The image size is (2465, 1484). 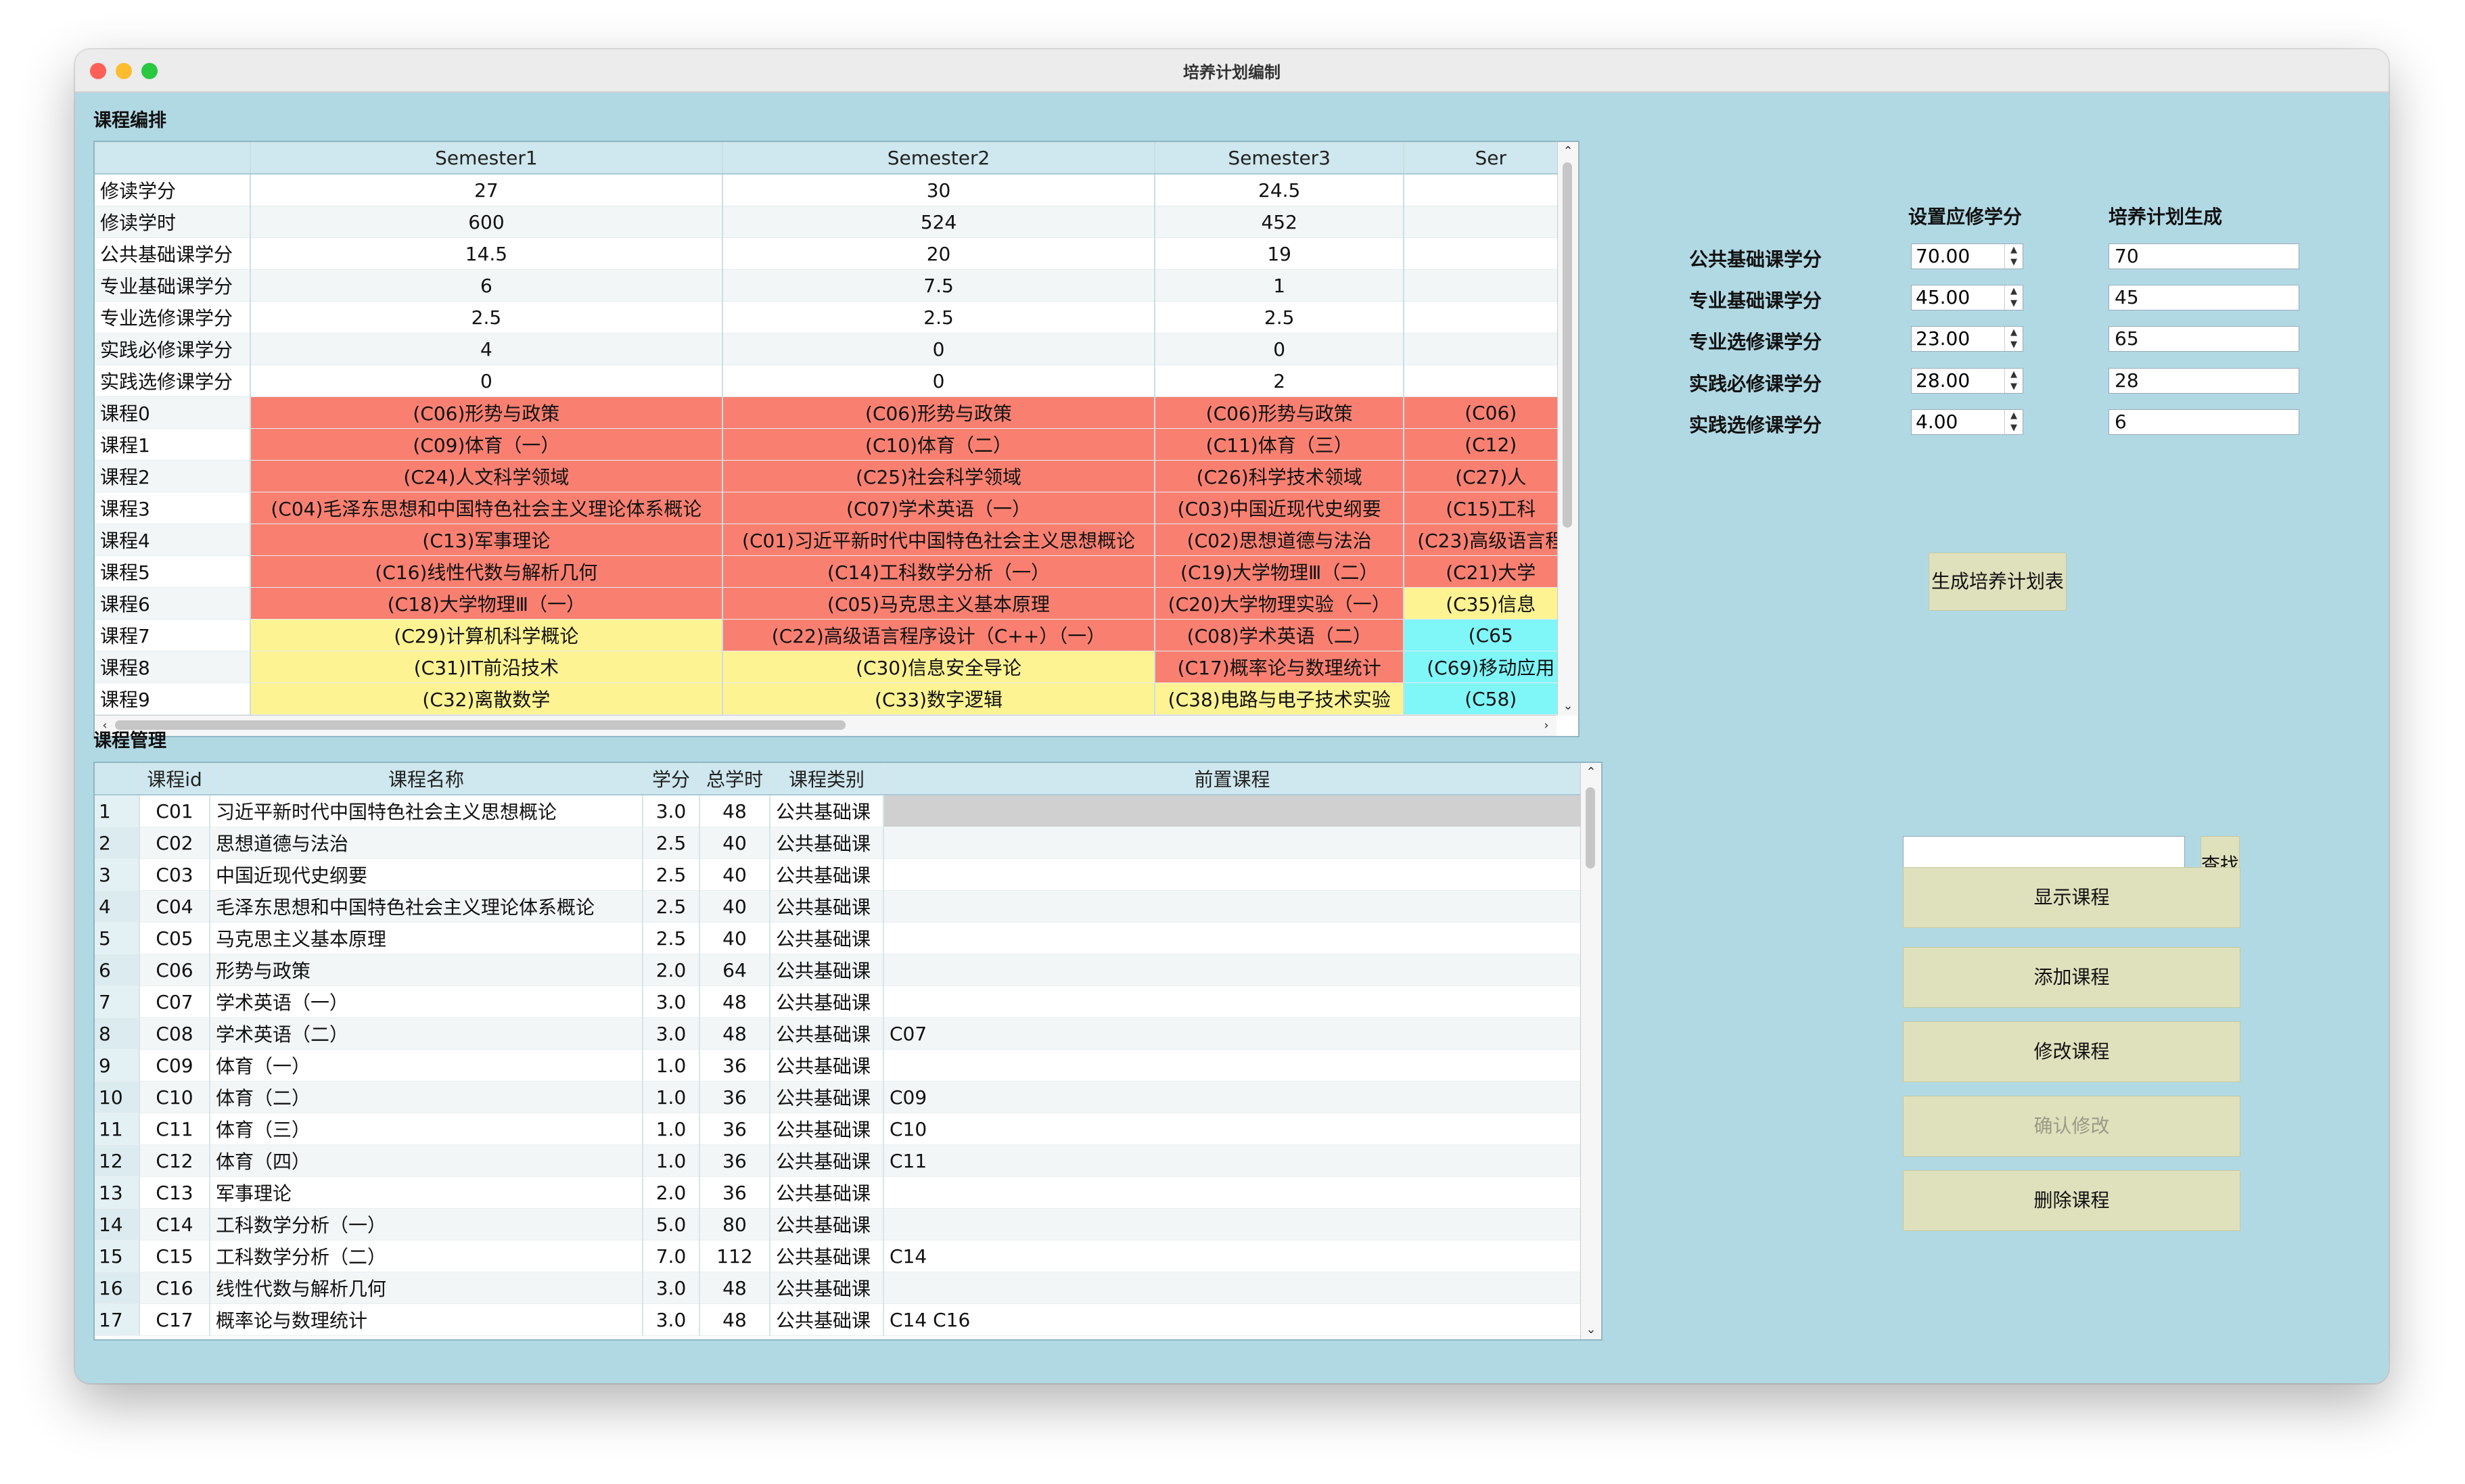 I want to click on course-id-cell: C06, so click(x=174, y=970).